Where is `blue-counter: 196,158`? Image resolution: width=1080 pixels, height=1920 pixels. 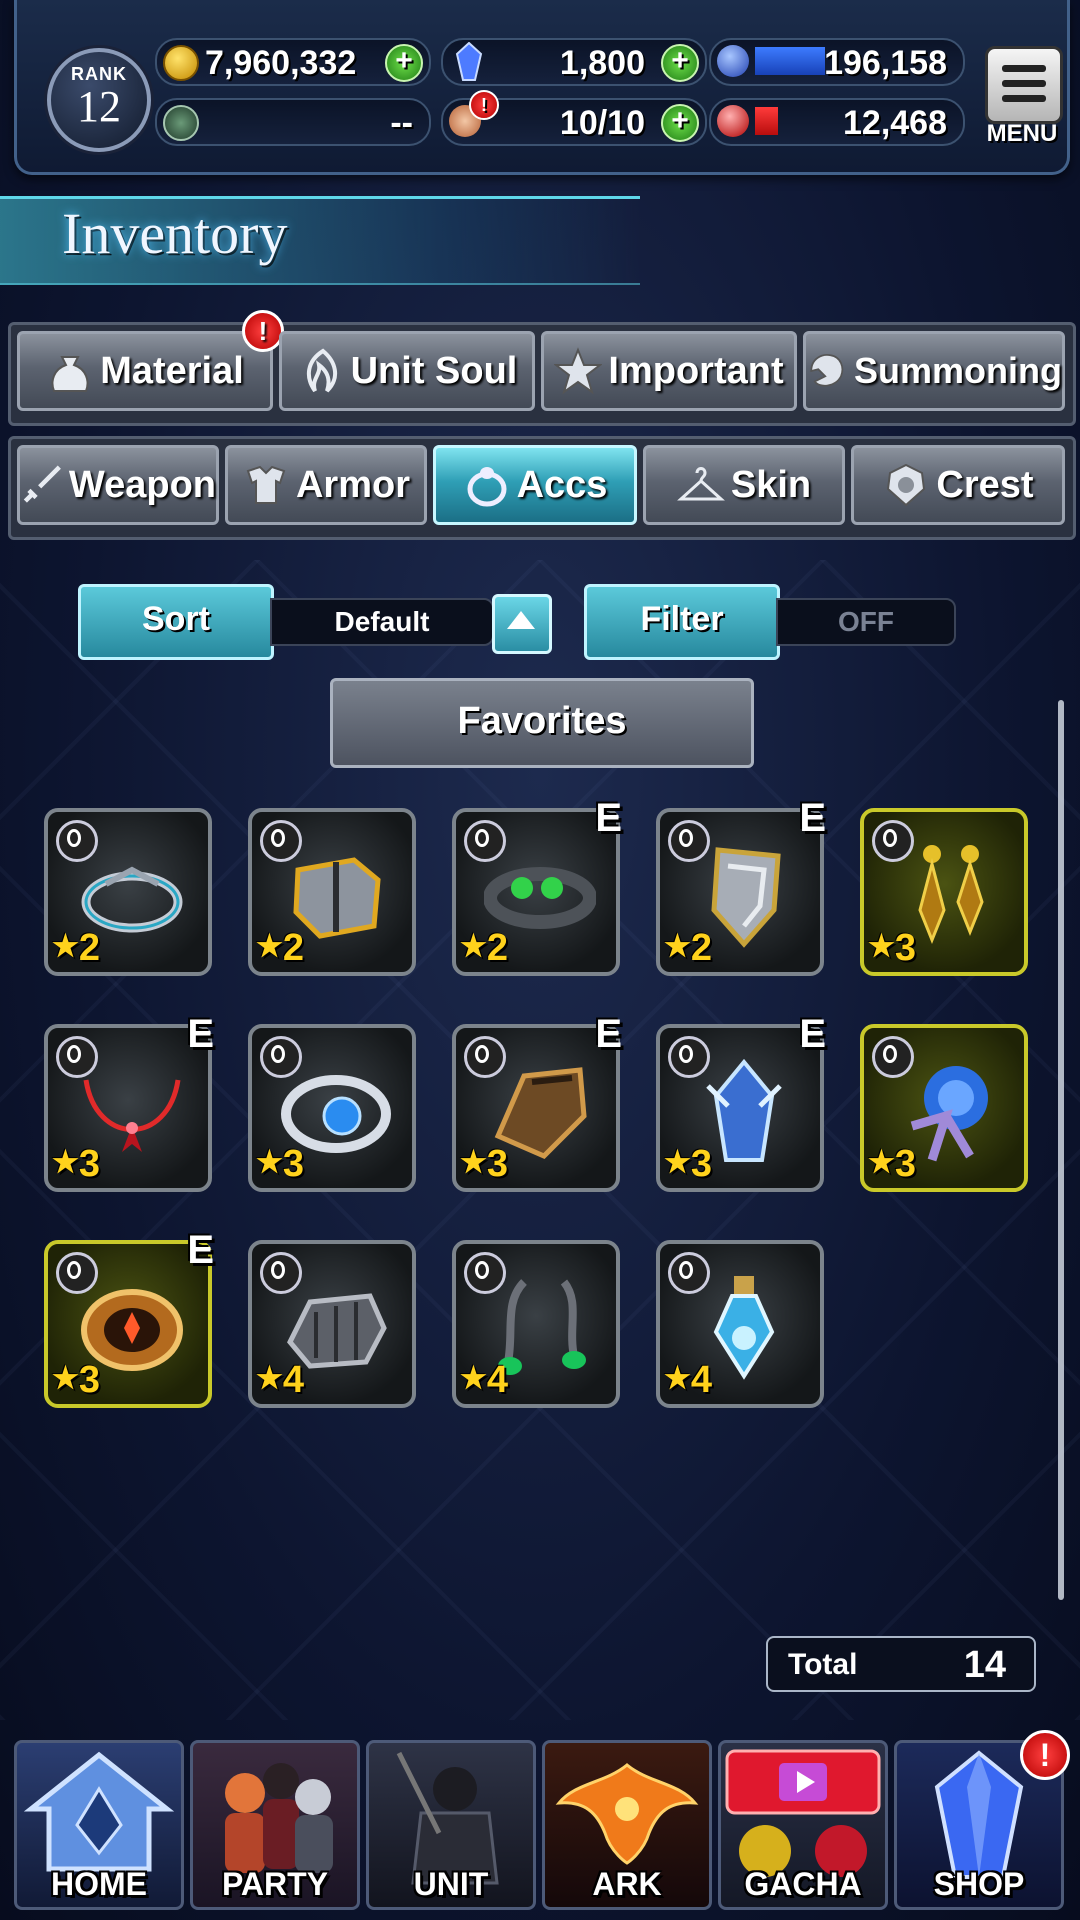
blue-counter: 196,158 is located at coordinates (837, 62).